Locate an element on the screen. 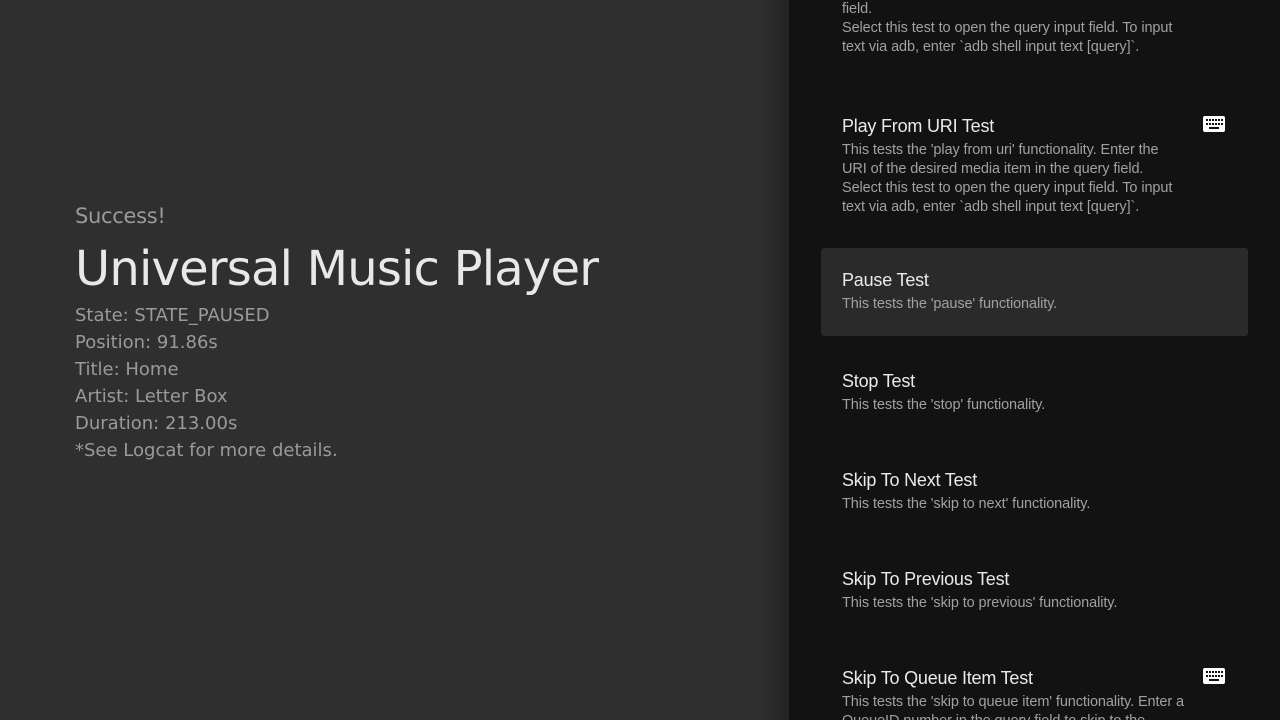 This screenshot has height=720, width=1280. state-line: State: STATE_PAUSED is located at coordinates (172, 315).